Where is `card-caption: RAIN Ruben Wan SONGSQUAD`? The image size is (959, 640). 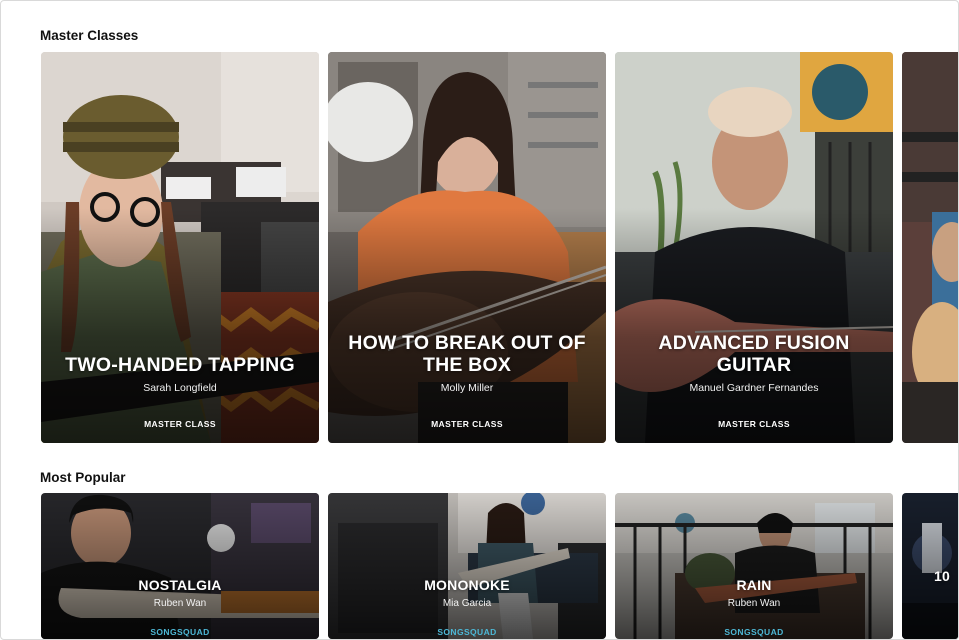
card-caption: RAIN Ruben Wan SONGSQUAD is located at coordinates (754, 607).